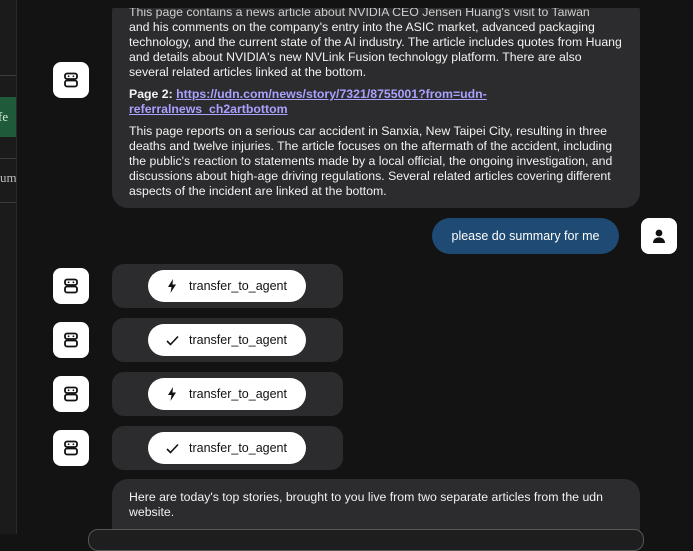 The width and height of the screenshot is (693, 551). Describe the element at coordinates (525, 236) in the screenshot. I see `user-message: please do summary for me` at that location.